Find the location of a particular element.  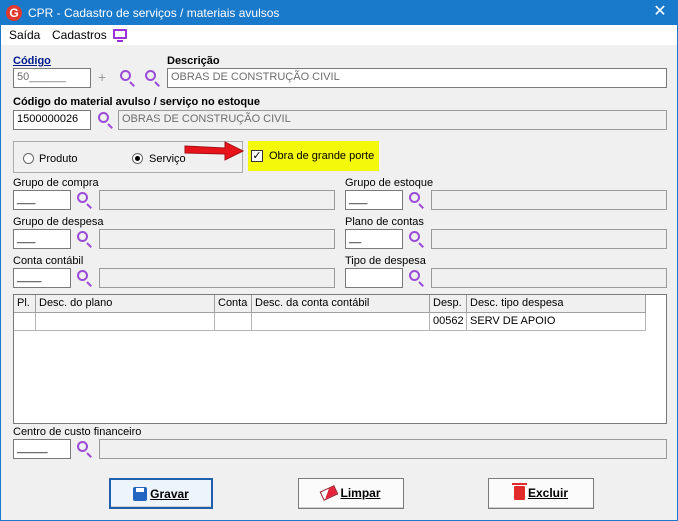

excluir-label: Excluir is located at coordinates (548, 493).